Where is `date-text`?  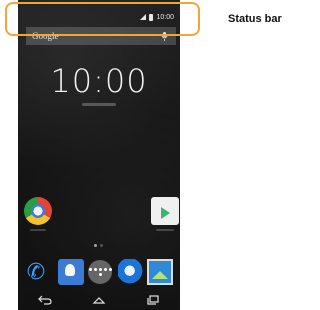 date-text is located at coordinates (99, 104).